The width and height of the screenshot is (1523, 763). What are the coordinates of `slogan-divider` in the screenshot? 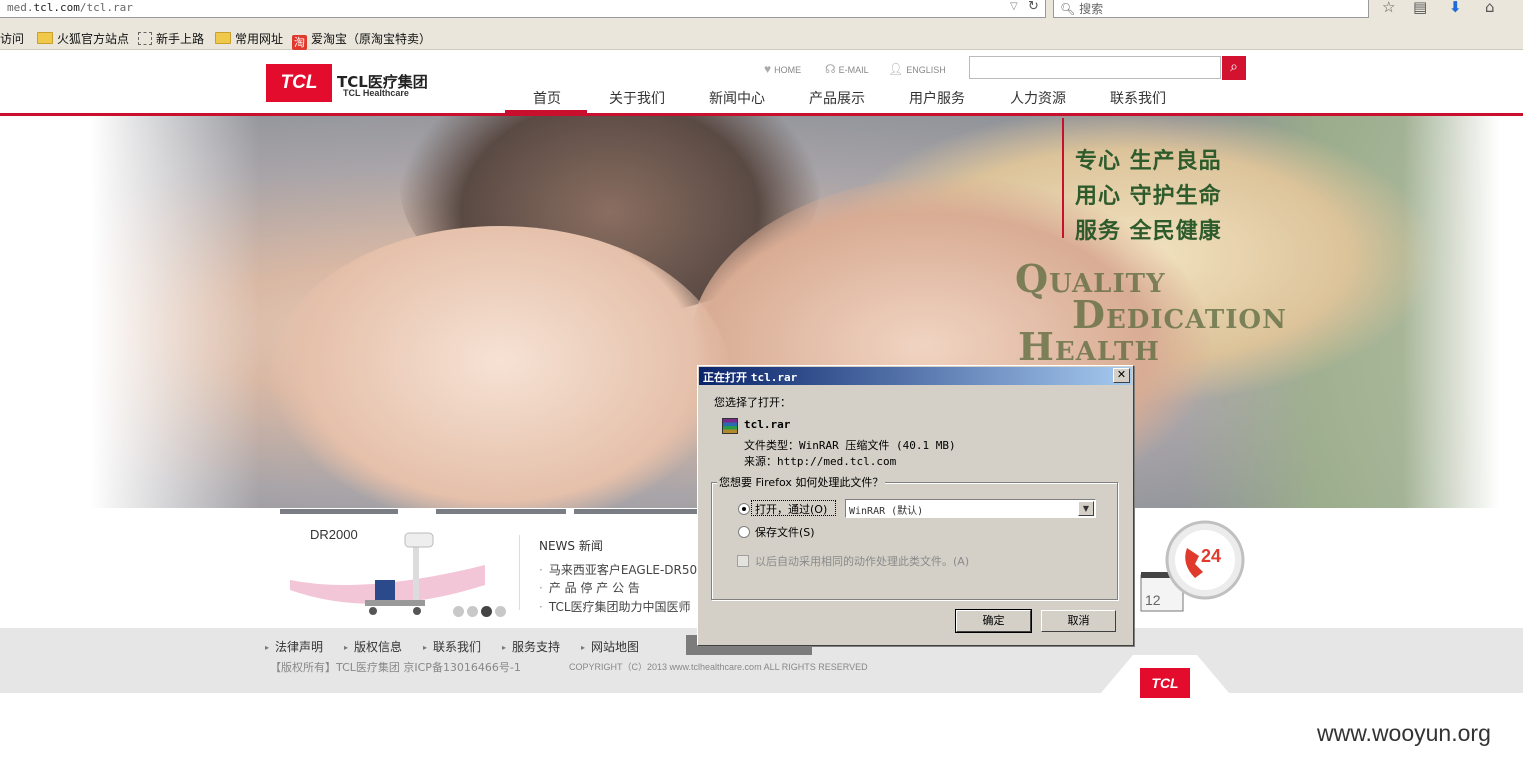 It's located at (1063, 178).